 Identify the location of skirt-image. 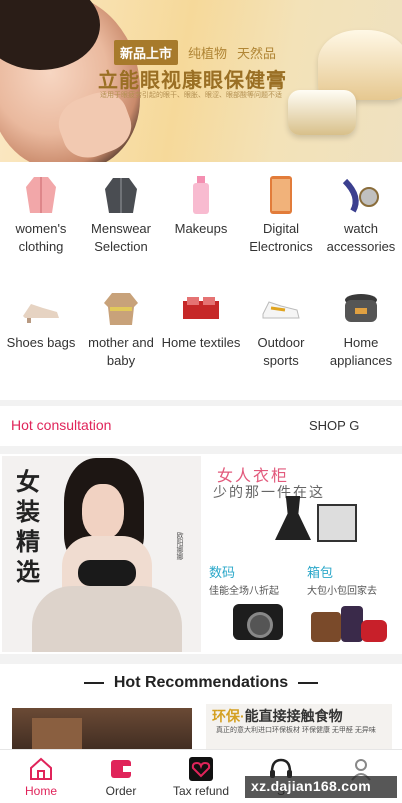
(337, 523).